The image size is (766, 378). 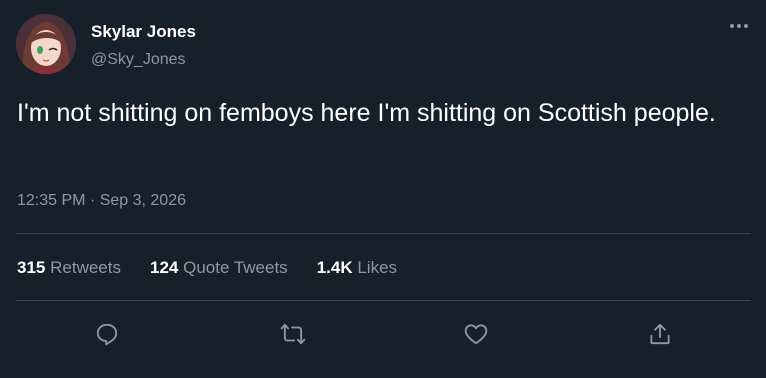 I want to click on quote-tweets-stat: 124 Quote Tweets, so click(x=219, y=268).